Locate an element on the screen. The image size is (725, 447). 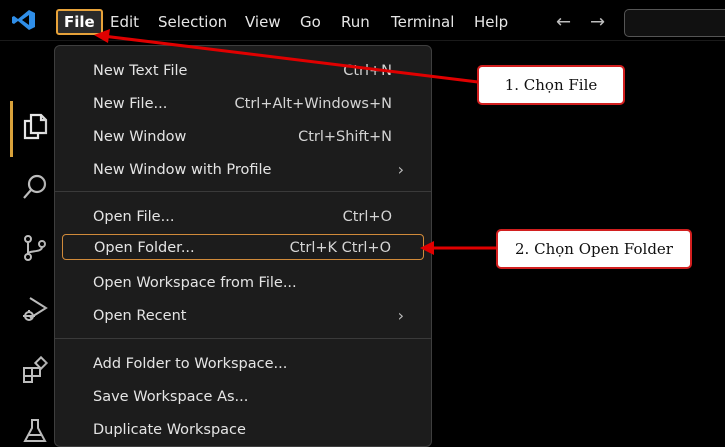
active-indicator is located at coordinates (11, 129).